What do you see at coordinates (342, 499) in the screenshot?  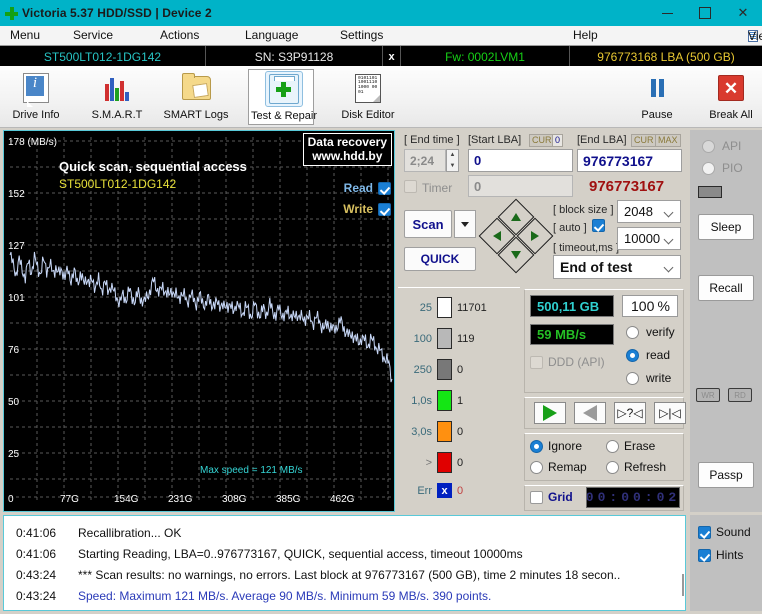 I see `x-tick-462: 462G` at bounding box center [342, 499].